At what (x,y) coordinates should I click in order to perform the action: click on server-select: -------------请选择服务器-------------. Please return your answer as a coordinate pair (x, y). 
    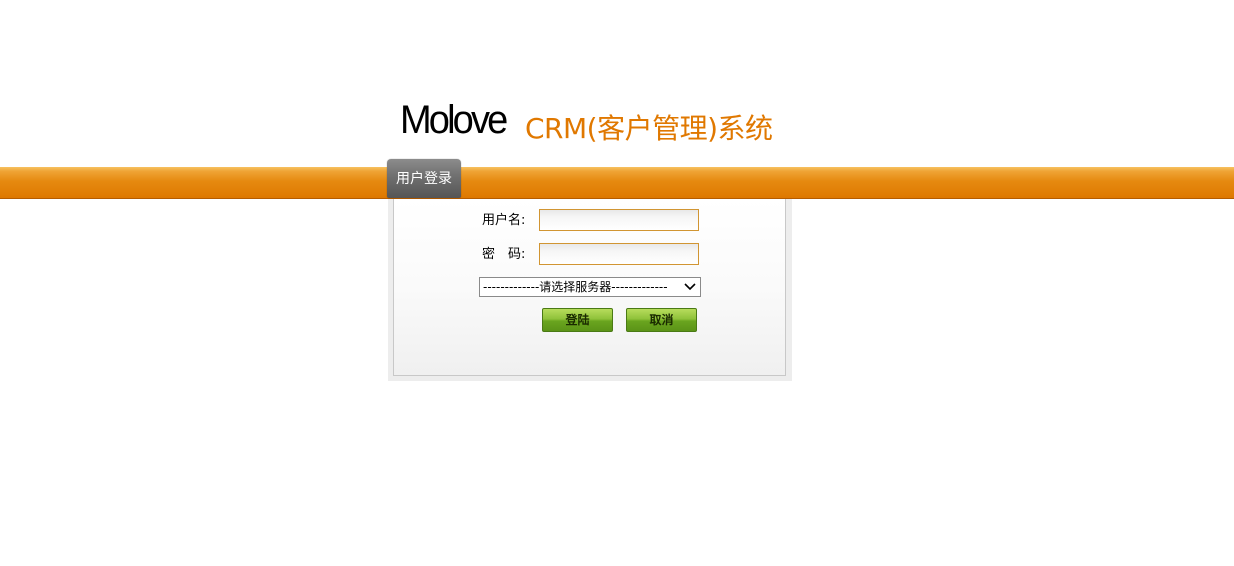
    Looking at the image, I should click on (590, 287).